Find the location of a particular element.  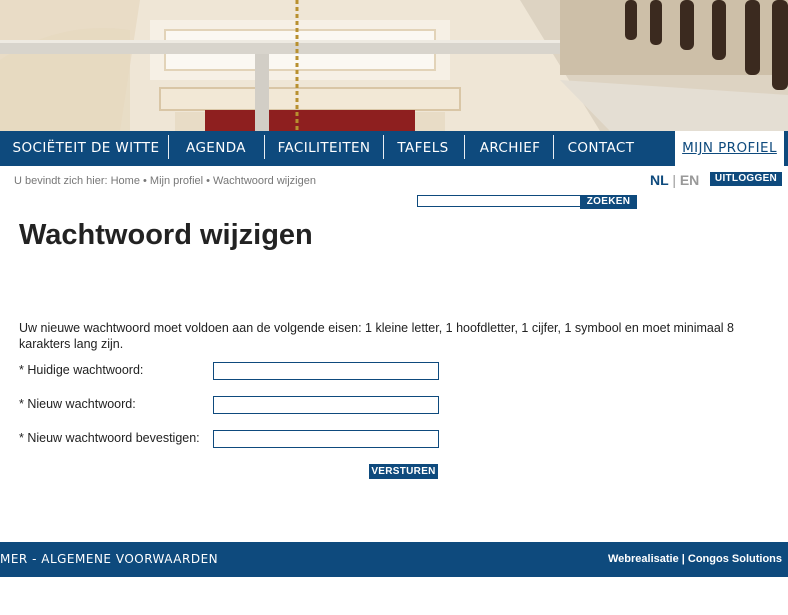

footer-links: MER - ALGEMENE VOORWAARDEN is located at coordinates (109, 559).